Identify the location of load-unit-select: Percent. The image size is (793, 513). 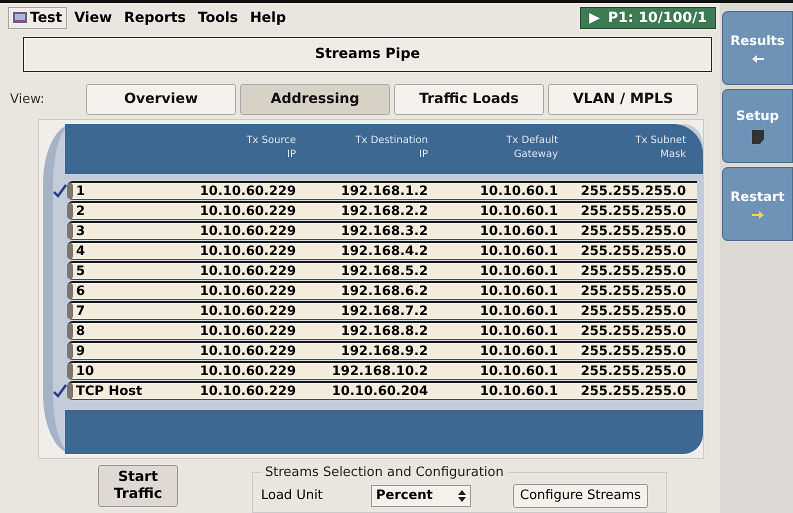
(421, 495).